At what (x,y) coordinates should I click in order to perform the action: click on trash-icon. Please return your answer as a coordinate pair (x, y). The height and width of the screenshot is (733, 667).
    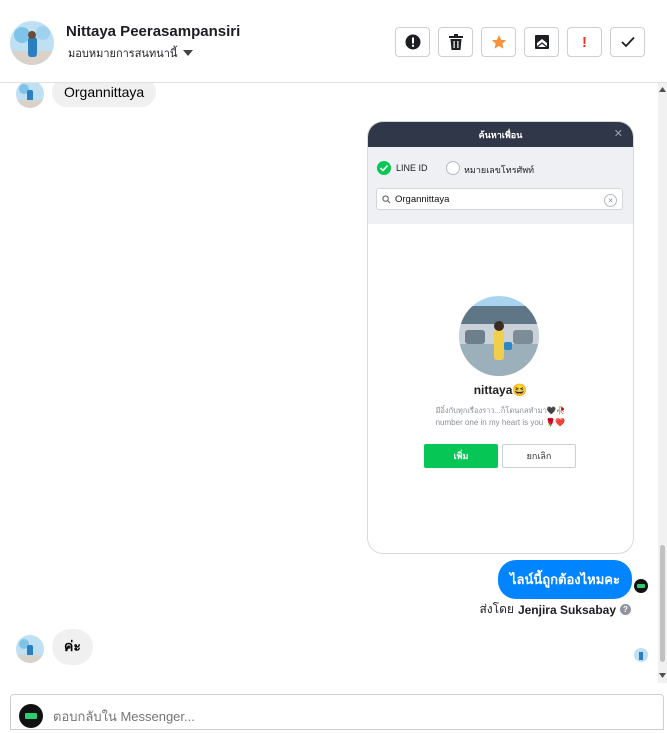
    Looking at the image, I should click on (455, 42).